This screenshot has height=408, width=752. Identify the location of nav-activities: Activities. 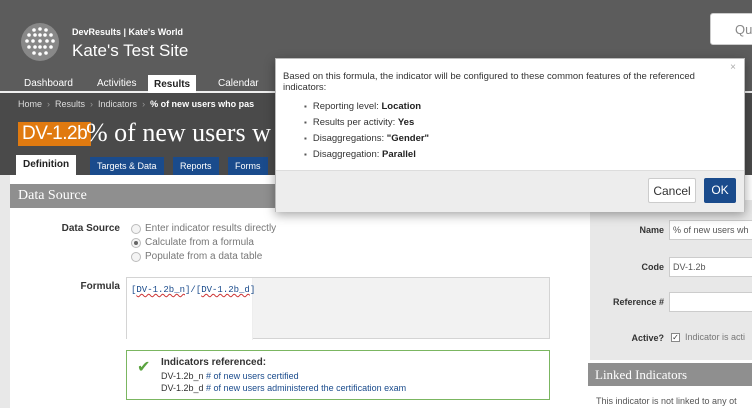
(116, 83).